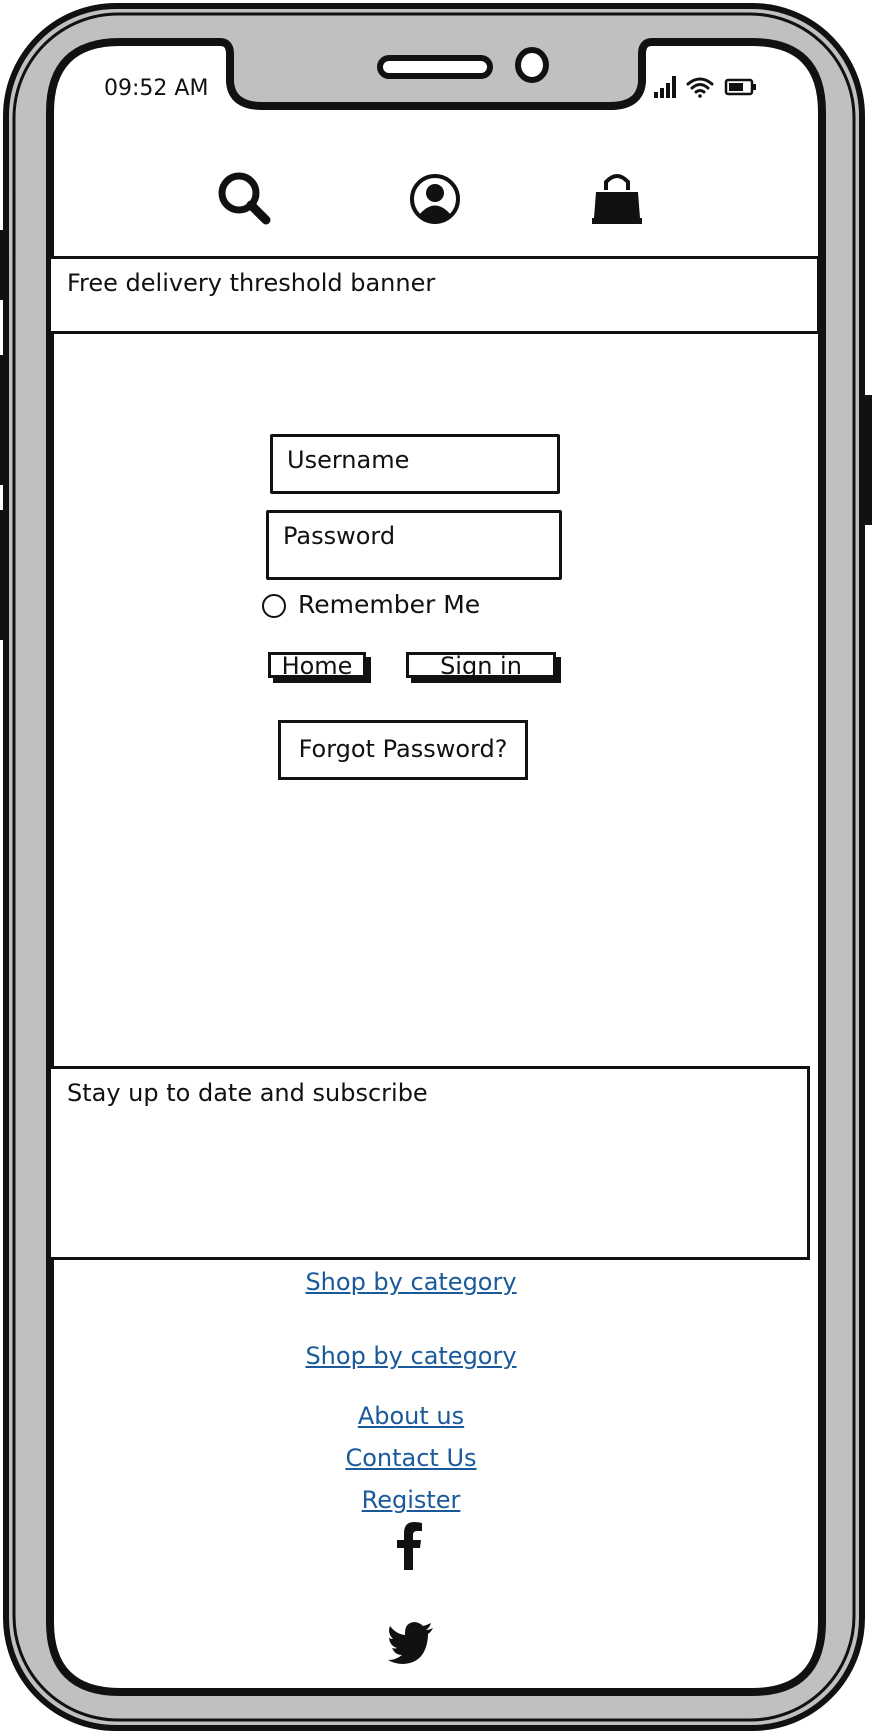 Image resolution: width=872 pixels, height=1734 pixels. I want to click on forgot-password-button: Forgot Password?, so click(403, 750).